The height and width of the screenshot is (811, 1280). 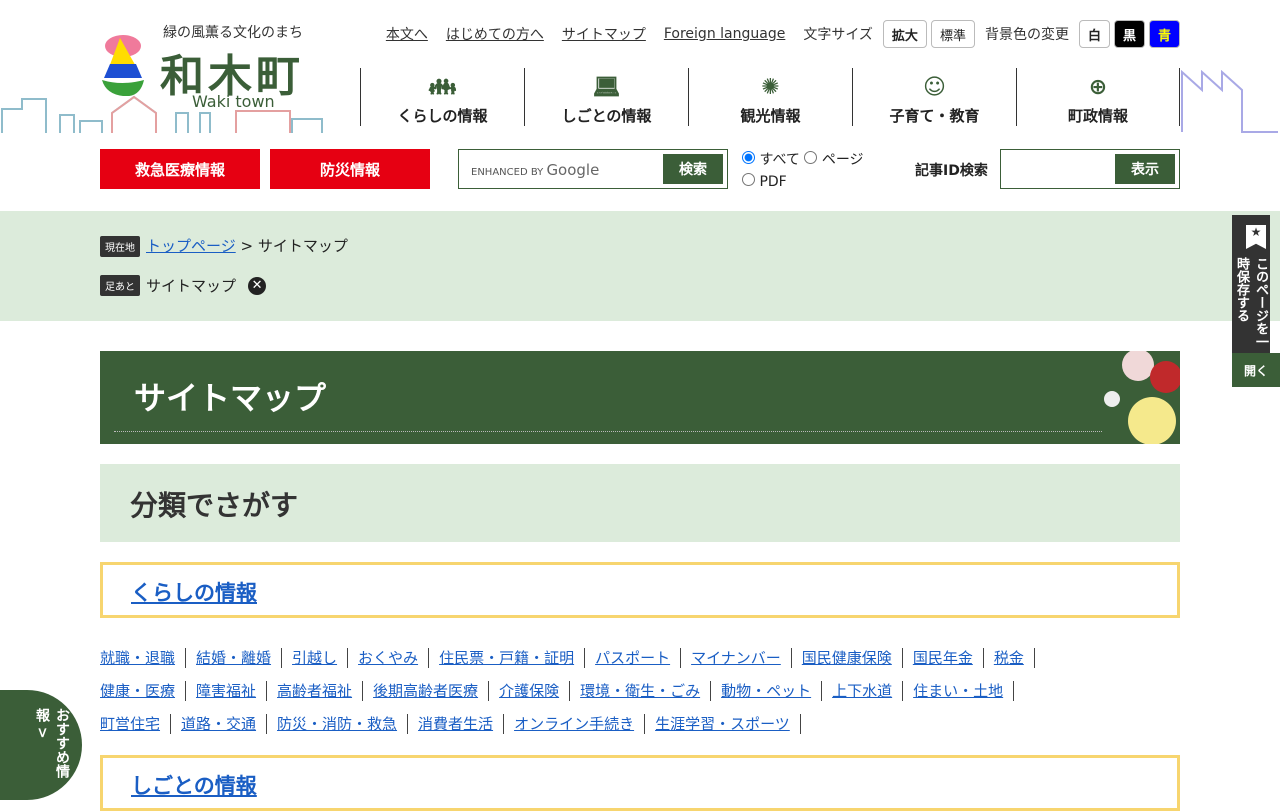 What do you see at coordinates (862, 691) in the screenshot?
I see `category-link: 上下水道` at bounding box center [862, 691].